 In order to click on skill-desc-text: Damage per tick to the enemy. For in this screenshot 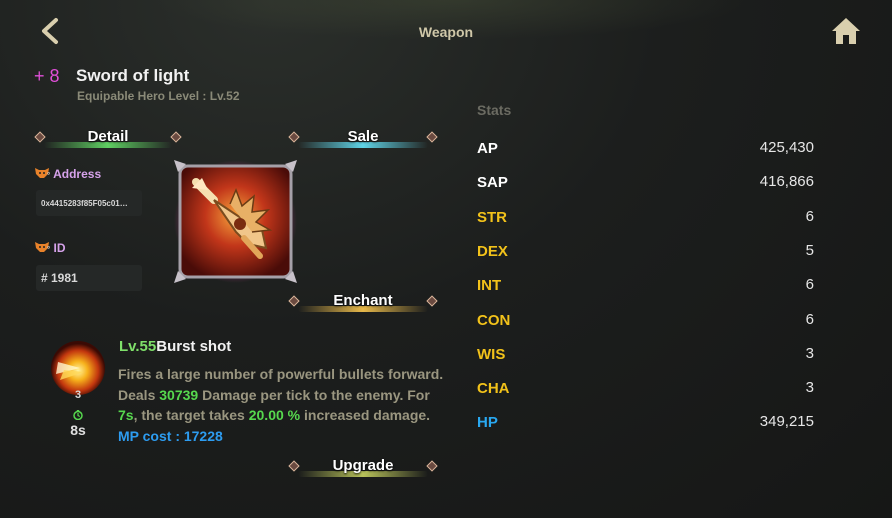, I will do `click(314, 394)`.